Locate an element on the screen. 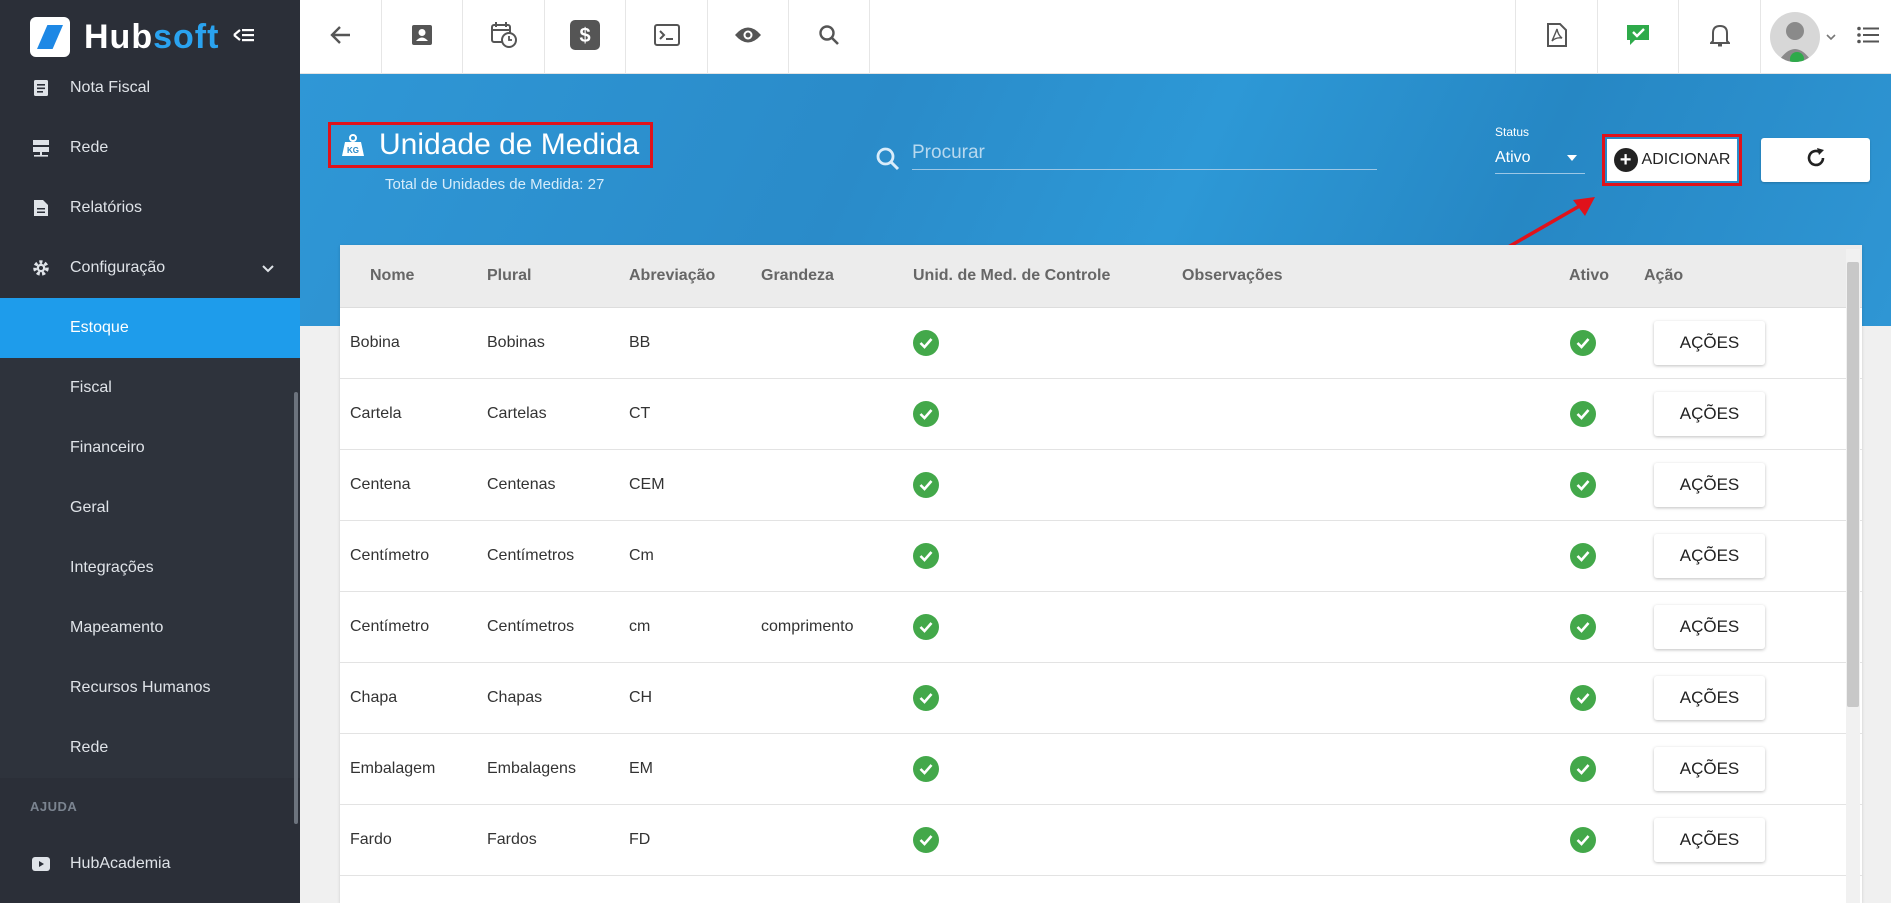  cell-nome: Embalagem is located at coordinates (393, 768).